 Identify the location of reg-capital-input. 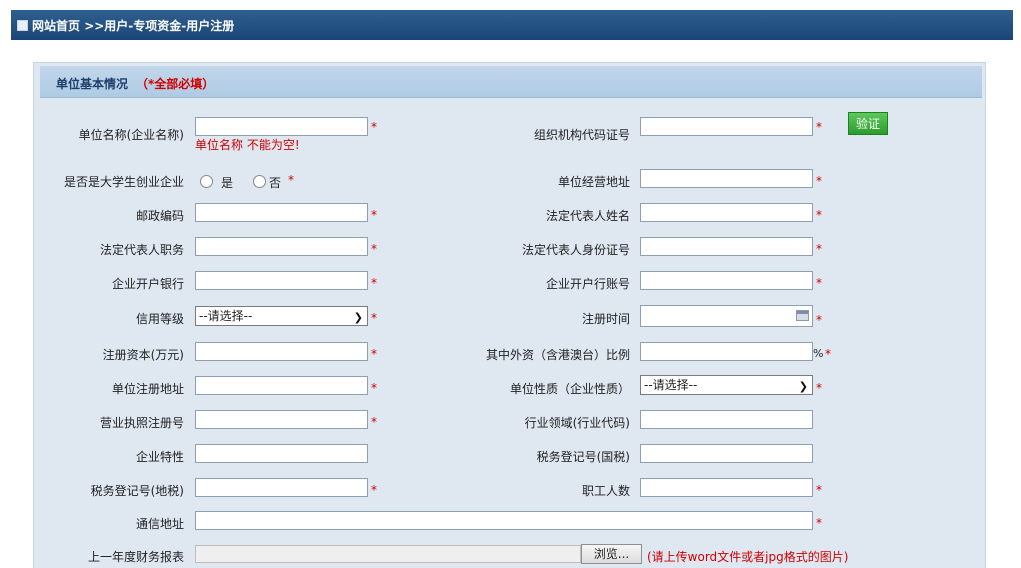
(281, 351).